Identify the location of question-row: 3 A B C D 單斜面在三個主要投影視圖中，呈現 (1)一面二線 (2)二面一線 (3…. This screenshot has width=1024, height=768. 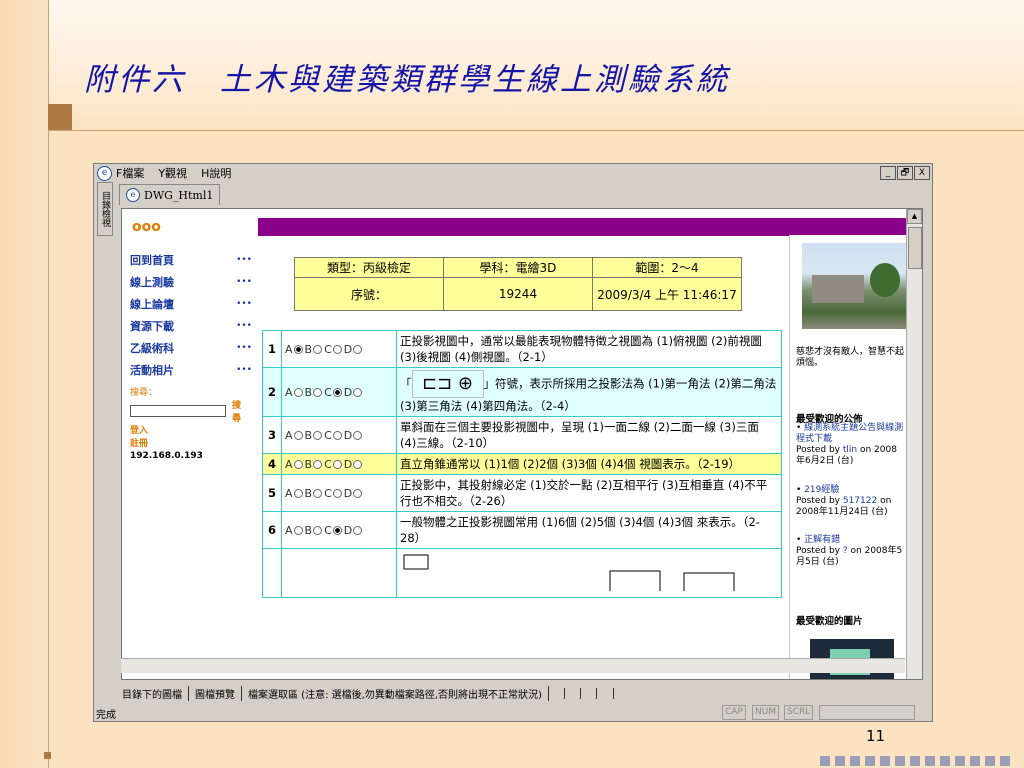
(522, 435).